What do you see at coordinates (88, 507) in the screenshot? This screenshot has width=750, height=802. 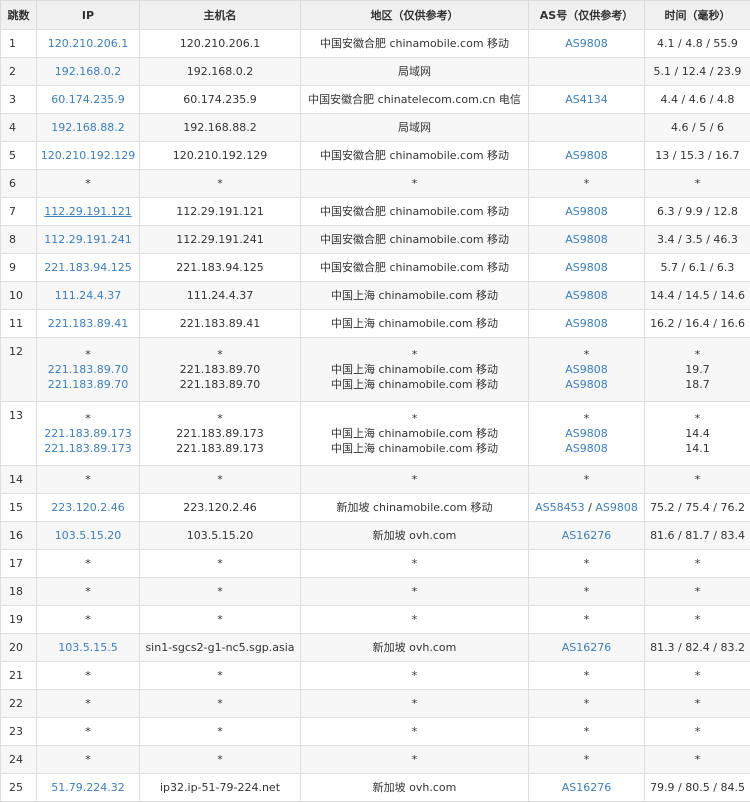 I see `ip-link: 223.120.2.46` at bounding box center [88, 507].